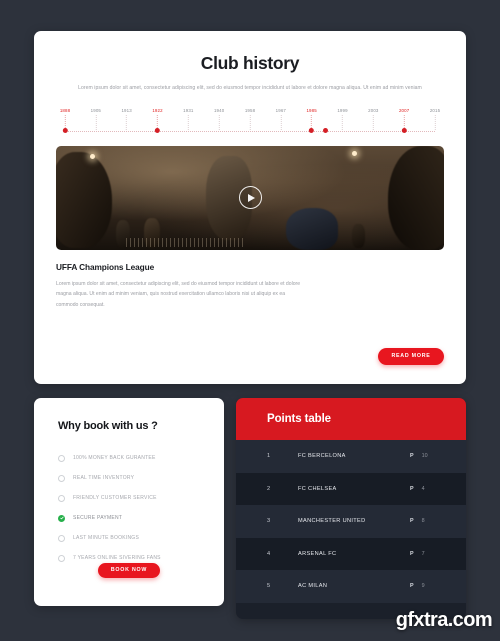  Describe the element at coordinates (299, 419) in the screenshot. I see `points-table-title: Points table` at that location.